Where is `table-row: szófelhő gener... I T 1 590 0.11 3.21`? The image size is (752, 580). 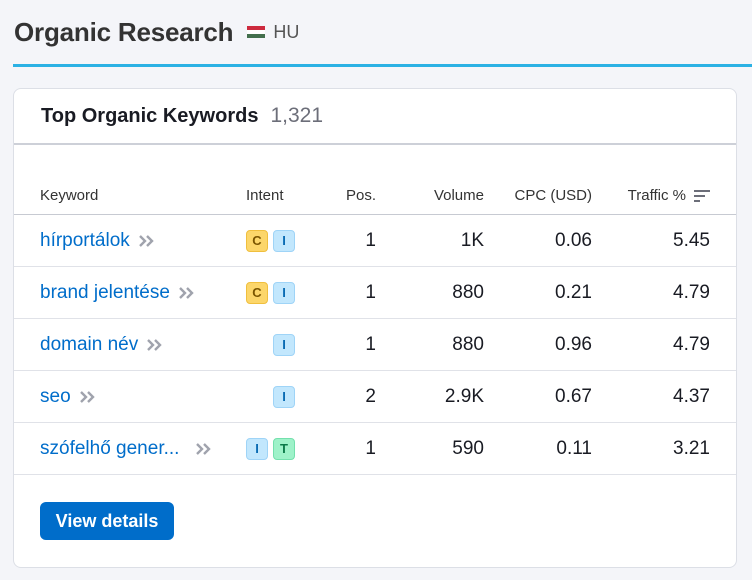
table-row: szófelhő gener... I T 1 590 0.11 3.21 is located at coordinates (375, 449).